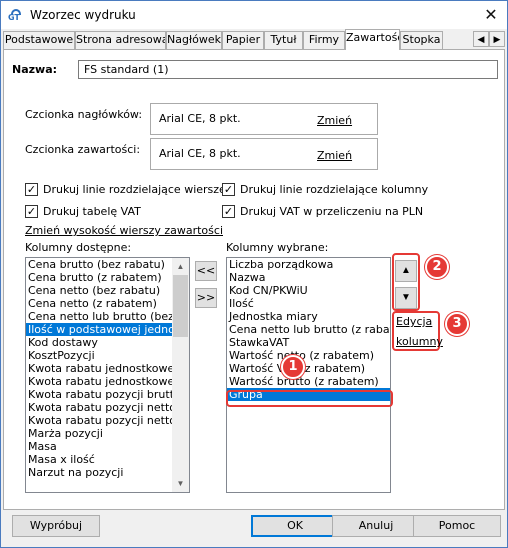  I want to click on cancel-button: Anuluj, so click(376, 526).